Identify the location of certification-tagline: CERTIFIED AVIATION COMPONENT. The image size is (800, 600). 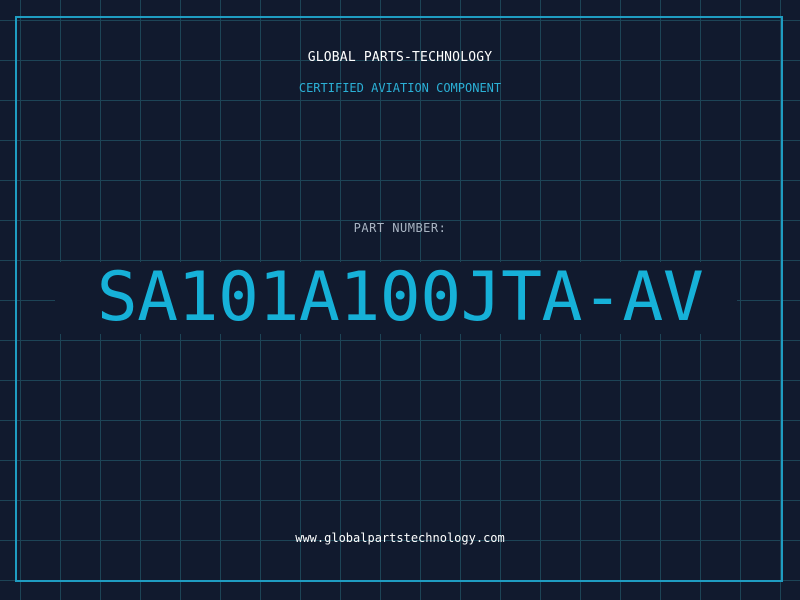
(400, 88).